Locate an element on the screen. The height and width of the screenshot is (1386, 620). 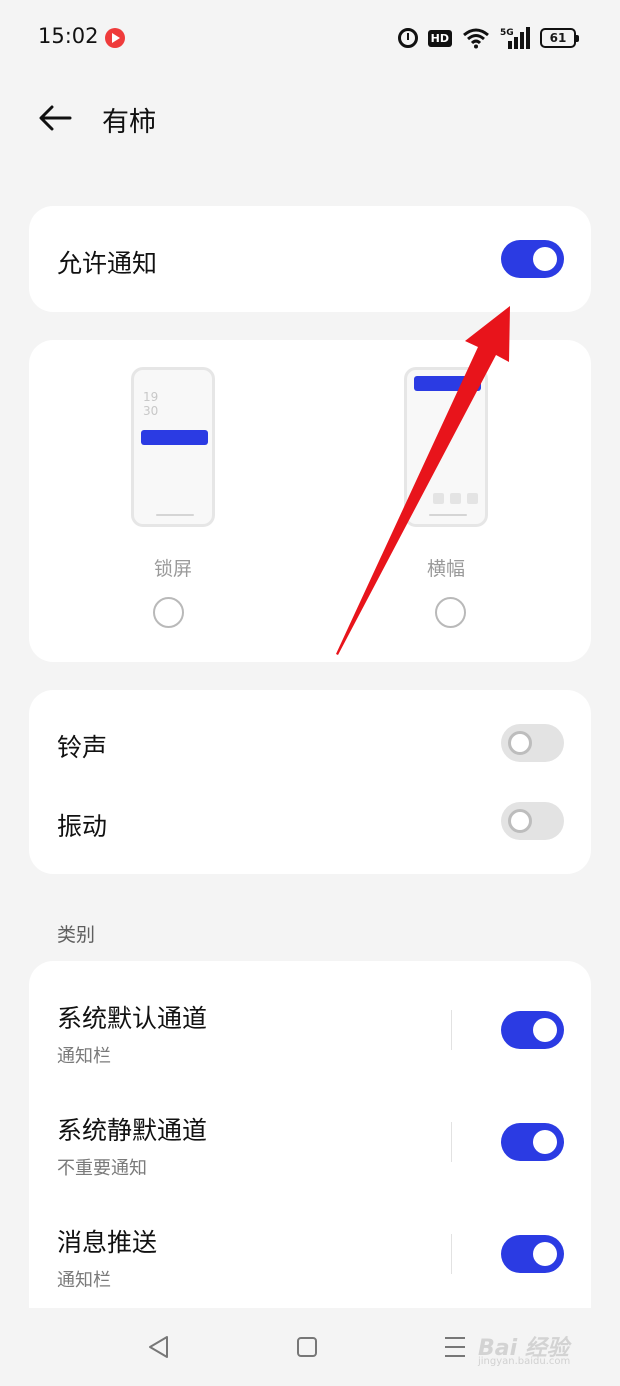
lock-screen-label: 锁屏 is located at coordinates (172, 569).